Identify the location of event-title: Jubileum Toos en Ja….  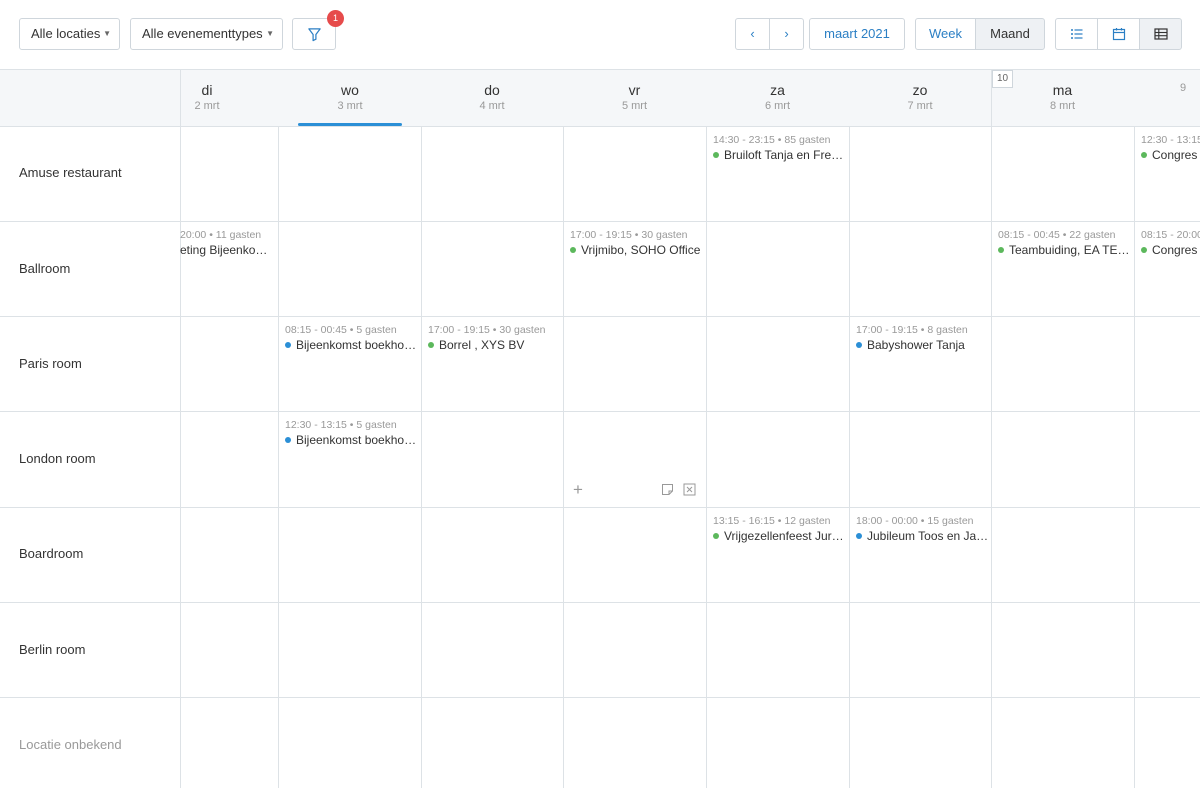
(922, 536).